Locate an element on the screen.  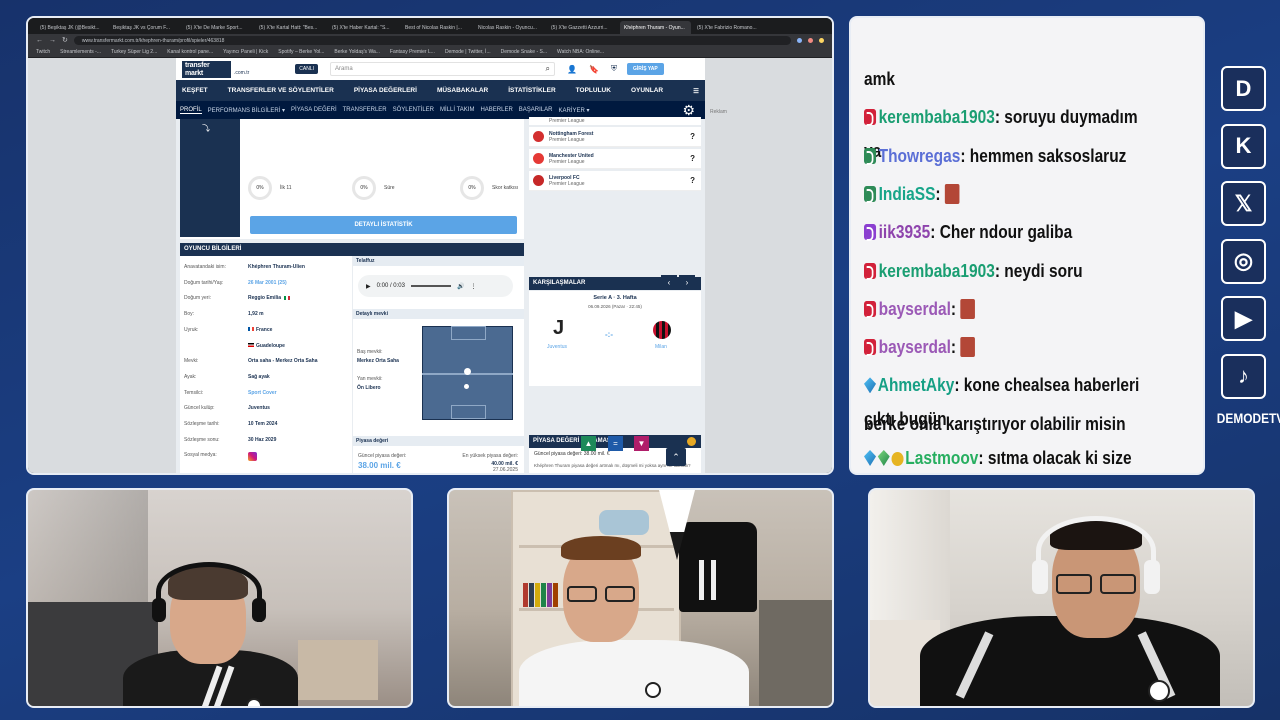
scroll-top-button: ⌃ is located at coordinates (676, 457).